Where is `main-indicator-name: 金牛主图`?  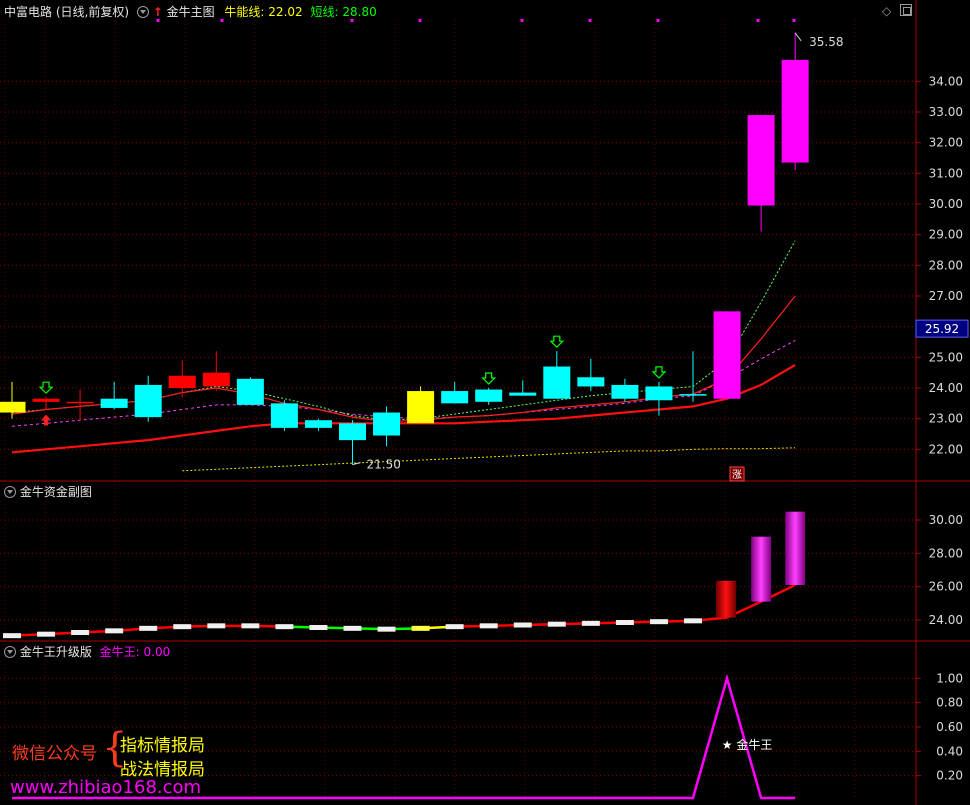 main-indicator-name: 金牛主图 is located at coordinates (190, 12).